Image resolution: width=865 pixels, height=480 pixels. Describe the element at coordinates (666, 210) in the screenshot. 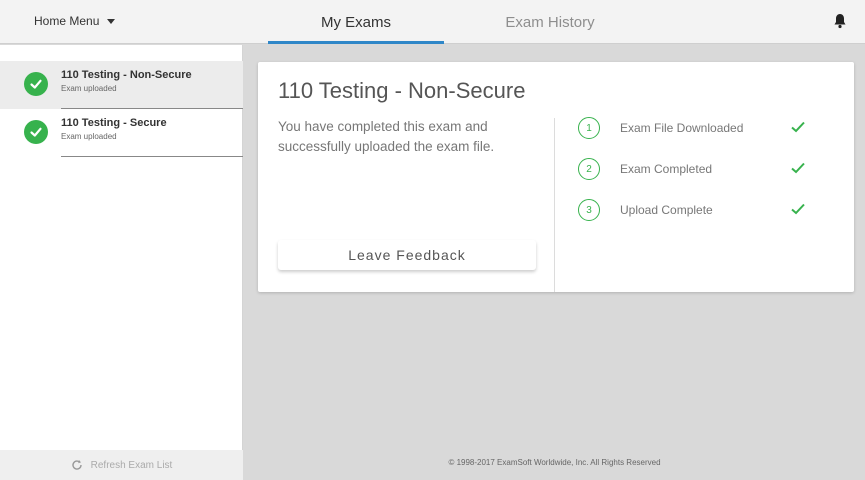

I see `step-label: Upload Complete` at that location.